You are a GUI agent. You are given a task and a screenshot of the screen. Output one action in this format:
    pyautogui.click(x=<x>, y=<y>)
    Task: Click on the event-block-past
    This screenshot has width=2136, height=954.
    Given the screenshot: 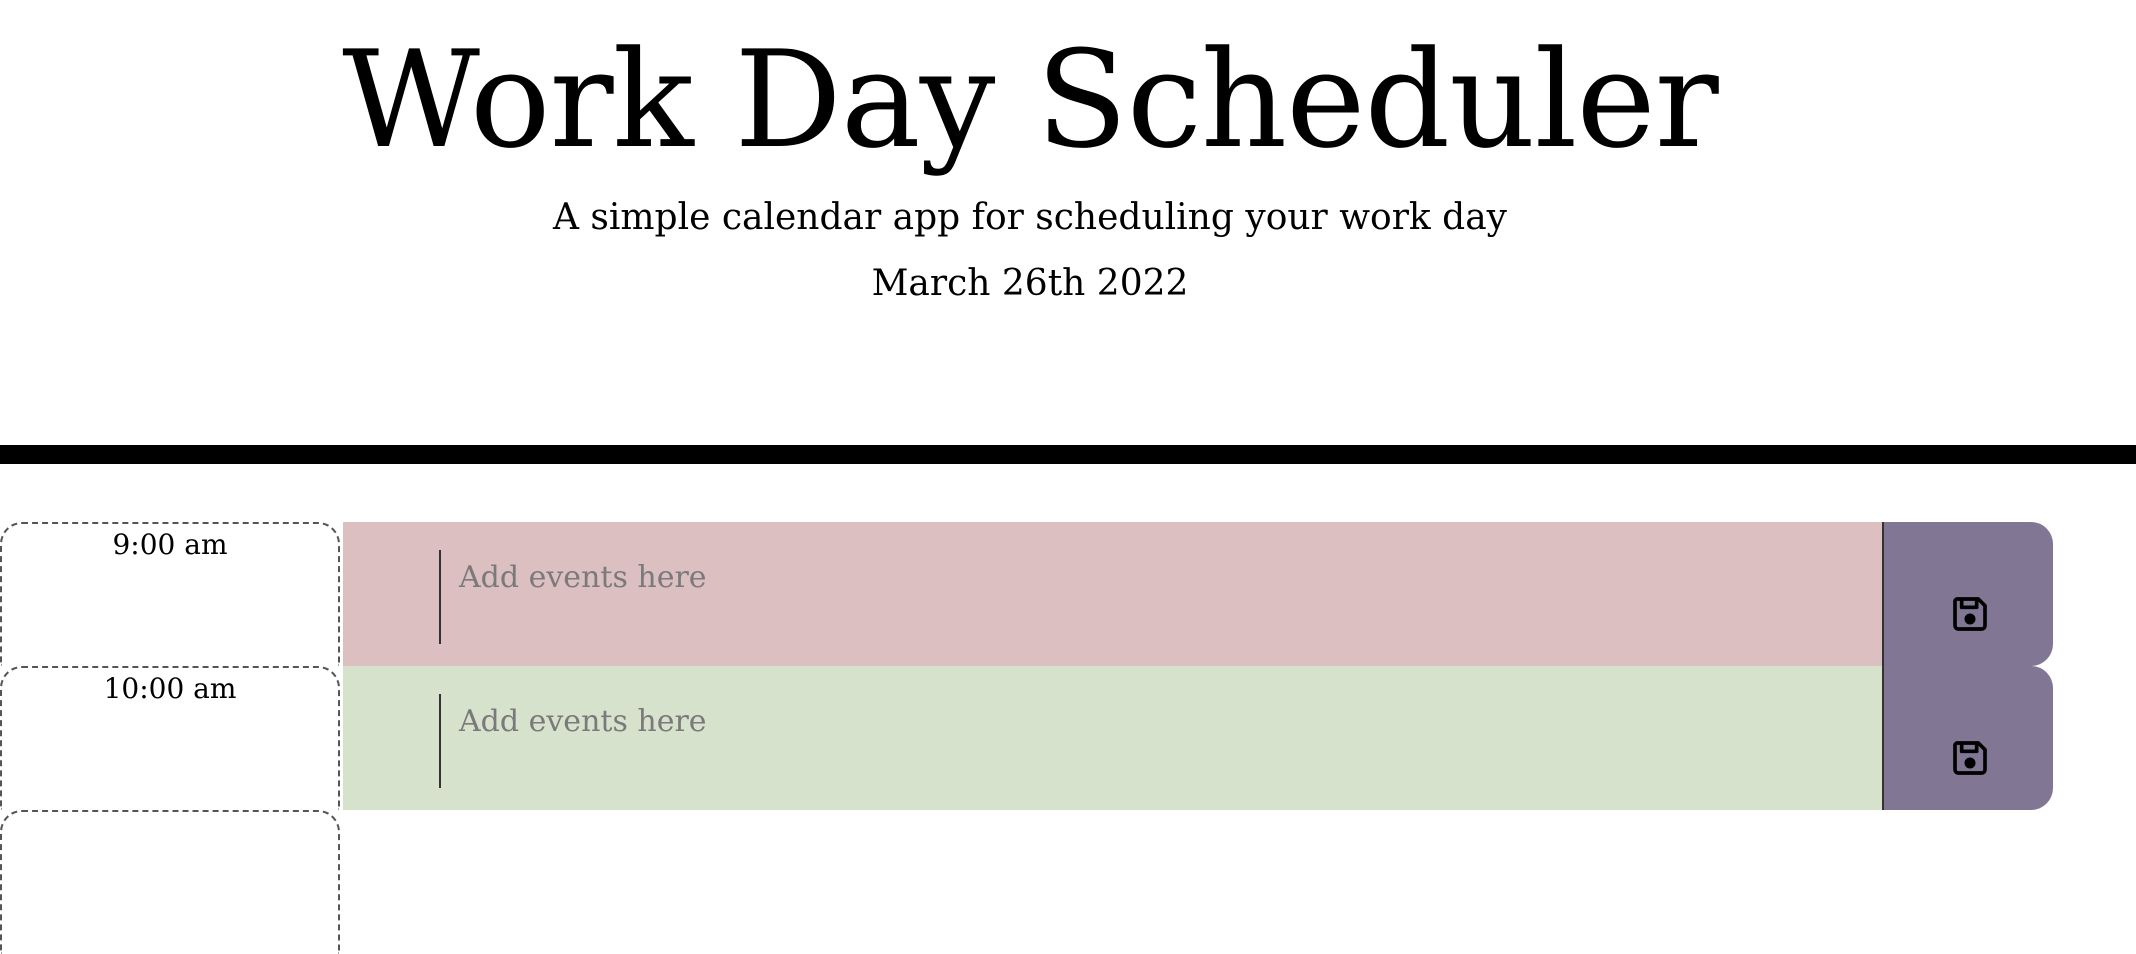 What is the action you would take?
    pyautogui.click(x=1113, y=594)
    